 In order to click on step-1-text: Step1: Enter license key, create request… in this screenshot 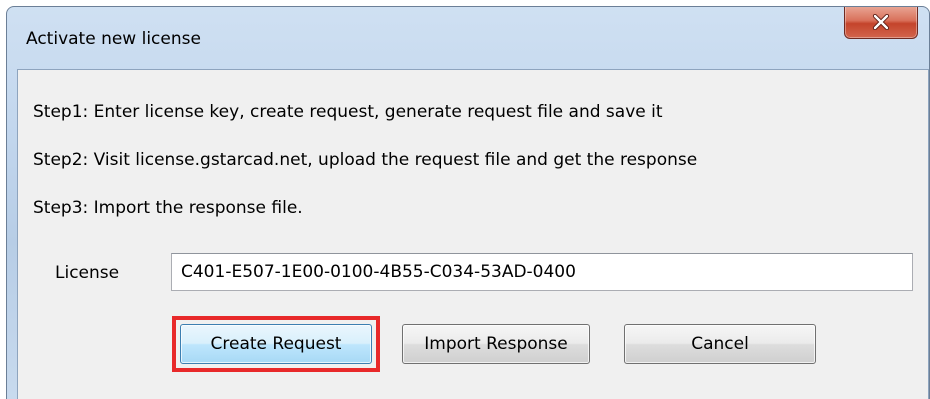, I will do `click(348, 112)`.